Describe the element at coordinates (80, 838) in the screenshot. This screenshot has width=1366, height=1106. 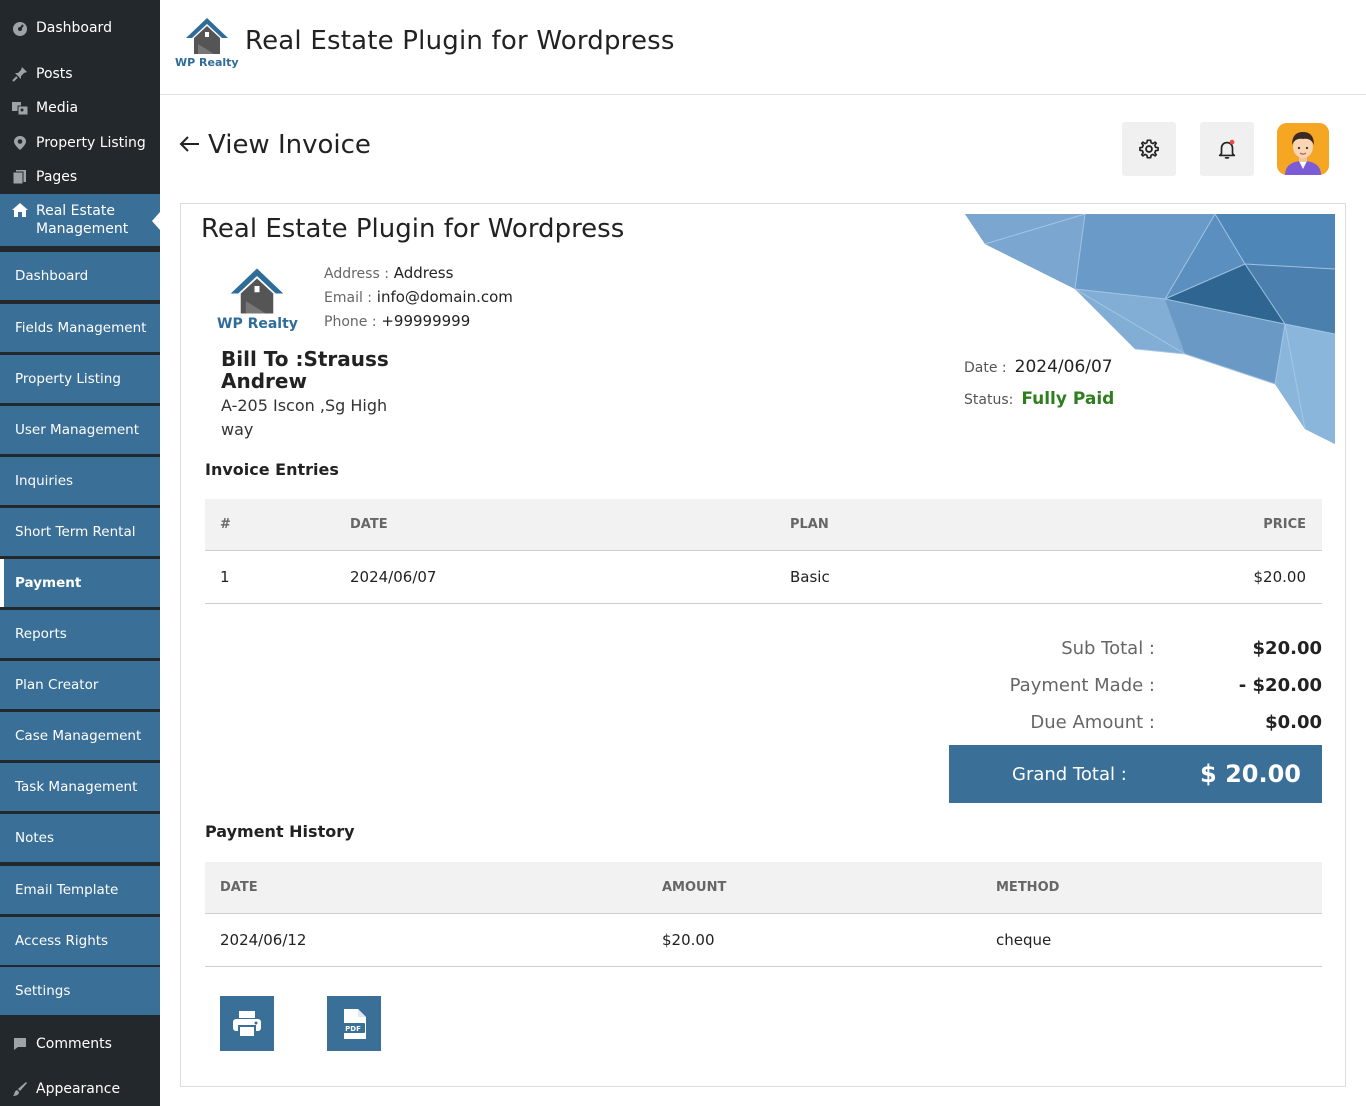
I see `submenu-item-notes: Notes` at that location.